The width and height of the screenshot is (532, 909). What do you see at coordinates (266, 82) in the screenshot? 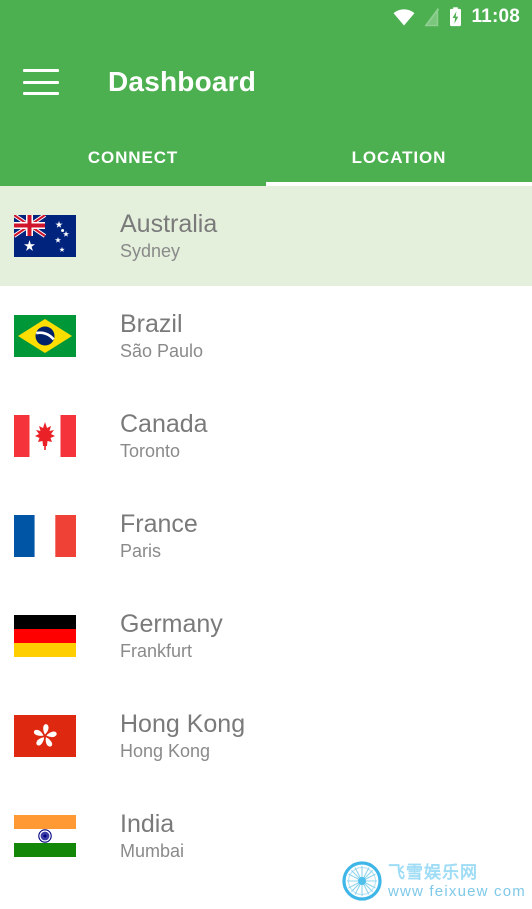
I see `app-bar: Dashboard` at bounding box center [266, 82].